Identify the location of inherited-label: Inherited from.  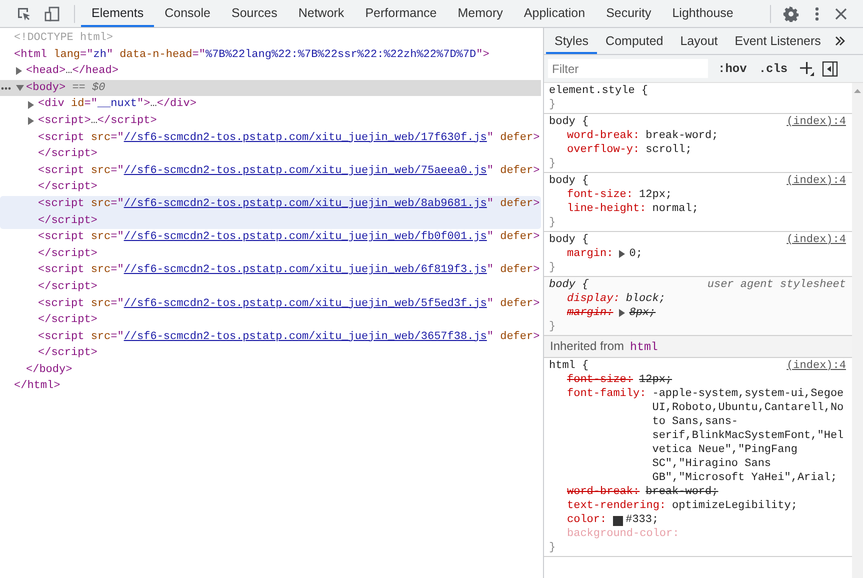
(587, 346).